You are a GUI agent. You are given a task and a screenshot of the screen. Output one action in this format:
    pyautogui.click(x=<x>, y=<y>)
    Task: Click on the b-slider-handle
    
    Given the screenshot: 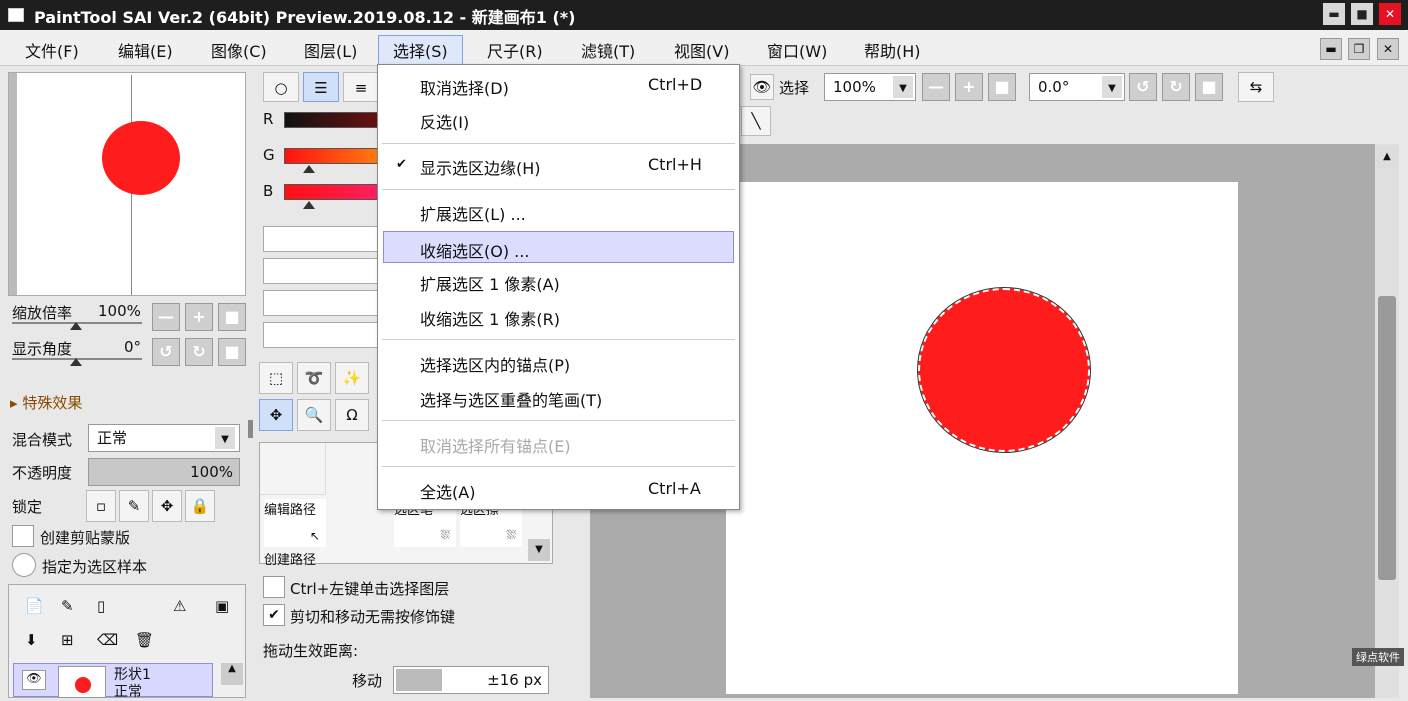 What is the action you would take?
    pyautogui.click(x=309, y=205)
    